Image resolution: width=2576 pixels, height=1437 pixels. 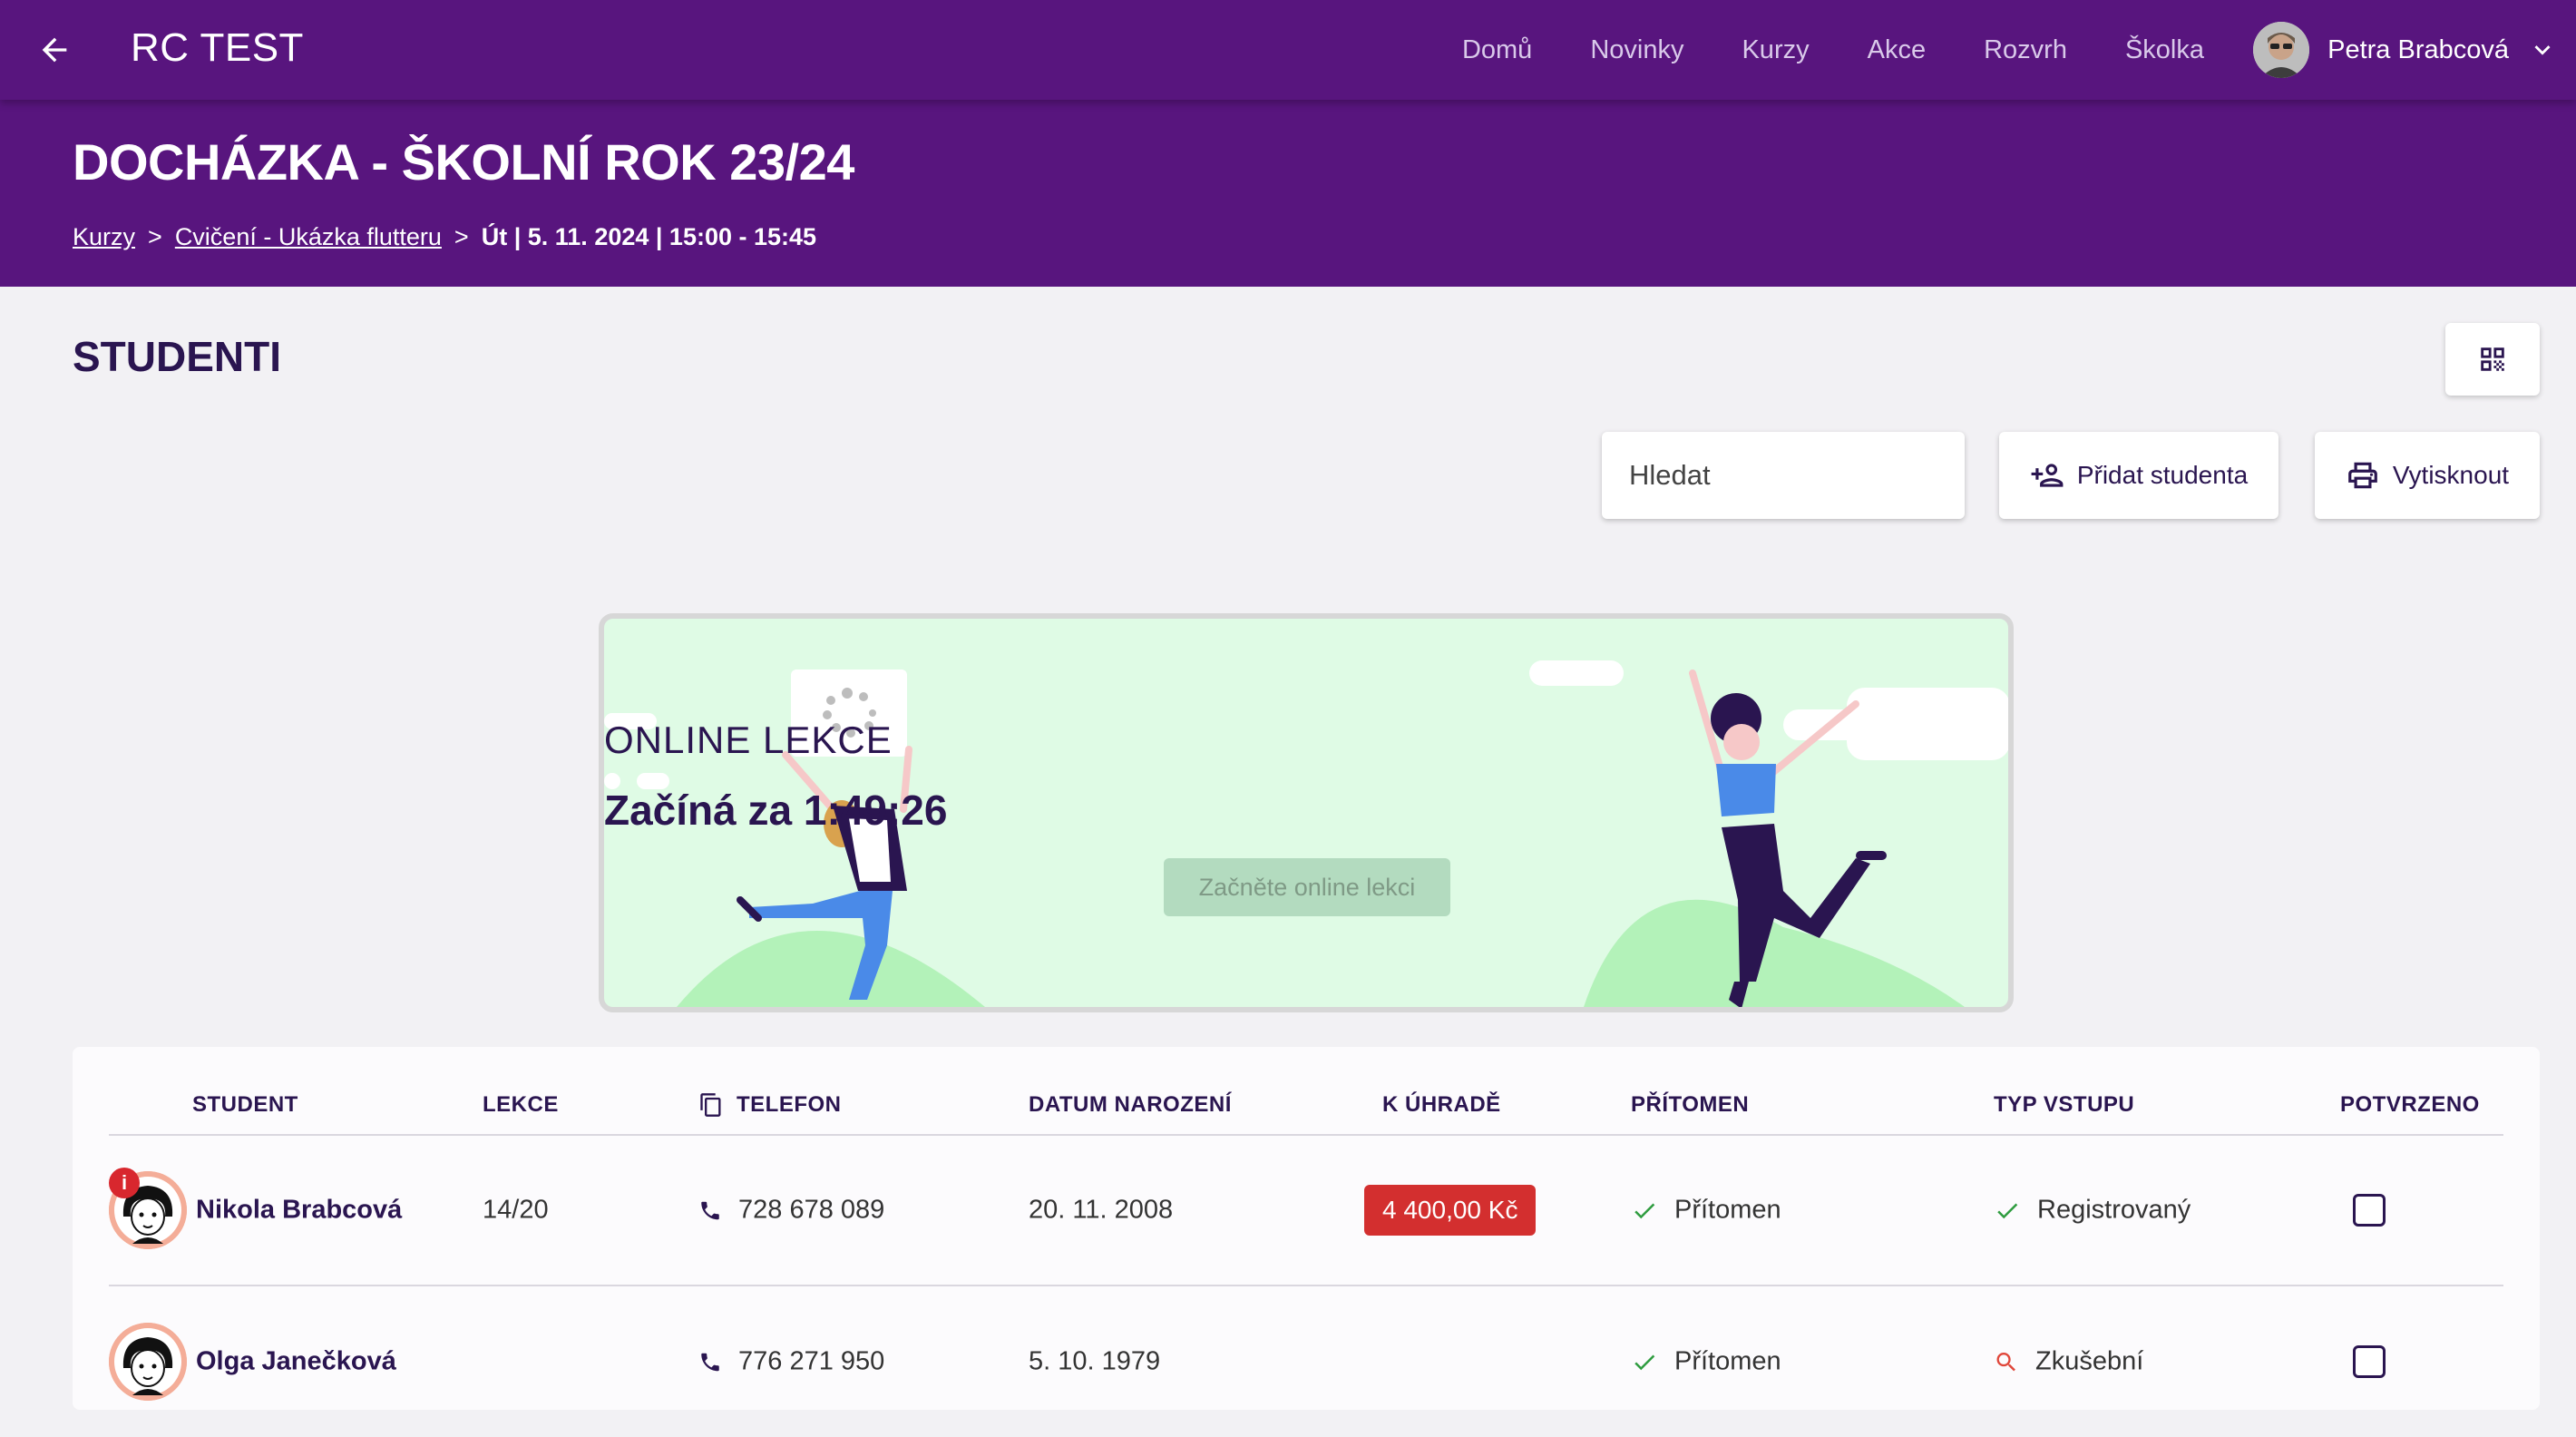 I want to click on birth-date: 20. 11. 2008, so click(x=1101, y=1210).